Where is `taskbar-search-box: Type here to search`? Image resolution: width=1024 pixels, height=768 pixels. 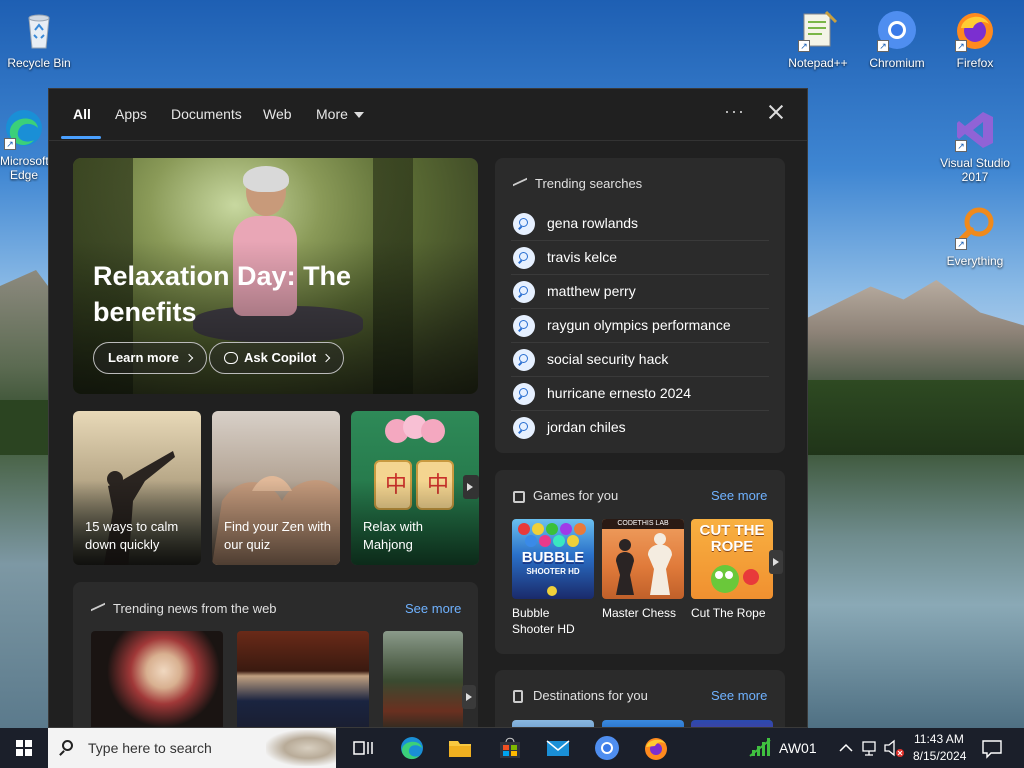
taskbar-search-box: Type here to search is located at coordinates (192, 748).